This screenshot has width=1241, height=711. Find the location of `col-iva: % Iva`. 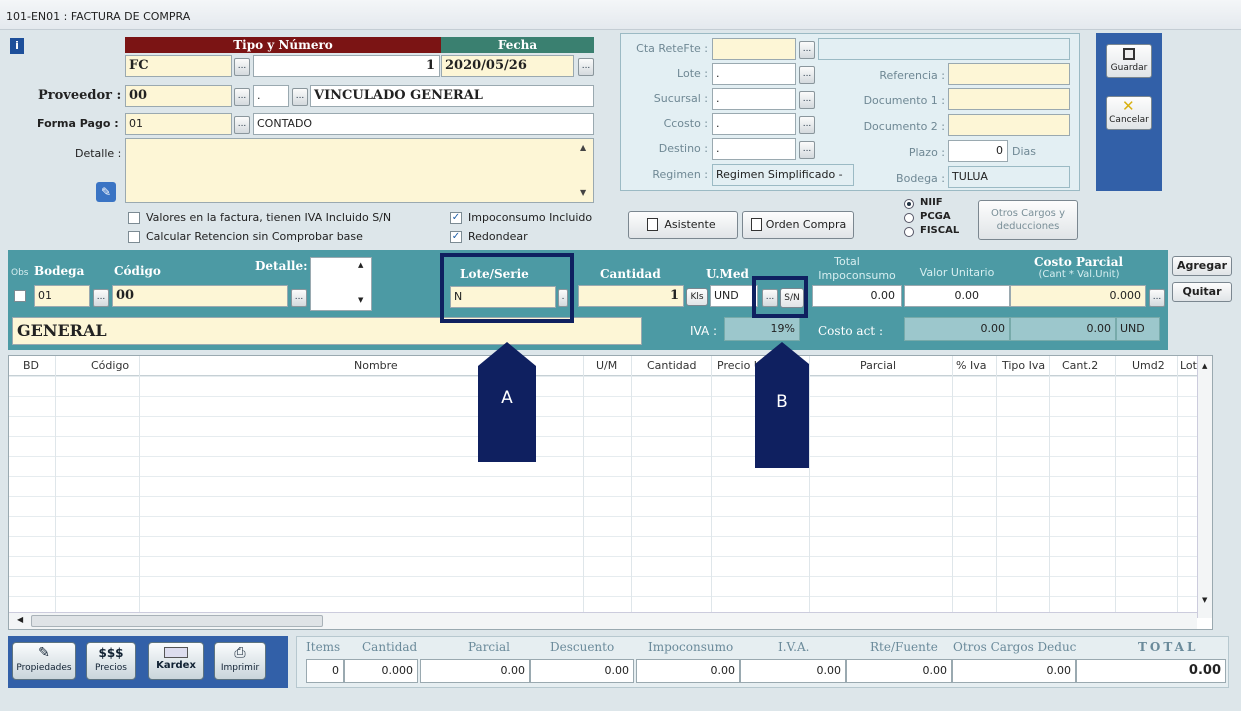

col-iva: % Iva is located at coordinates (971, 365).